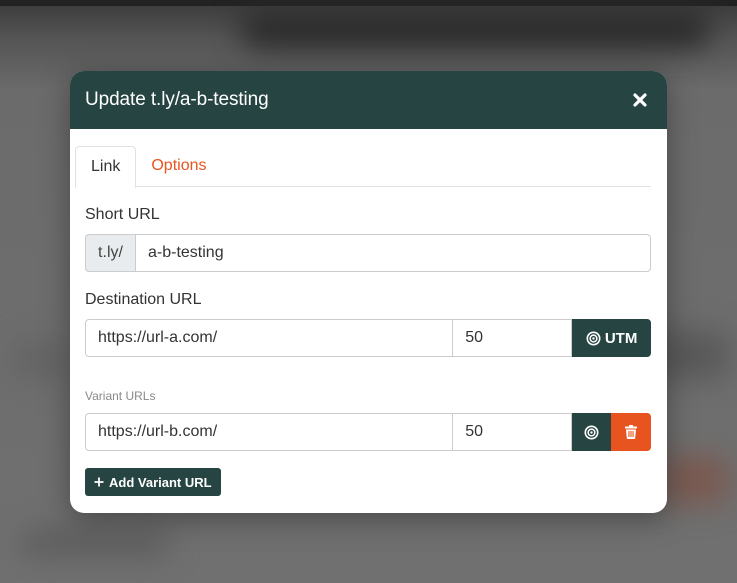 The width and height of the screenshot is (737, 583). I want to click on plus-icon, so click(99, 482).